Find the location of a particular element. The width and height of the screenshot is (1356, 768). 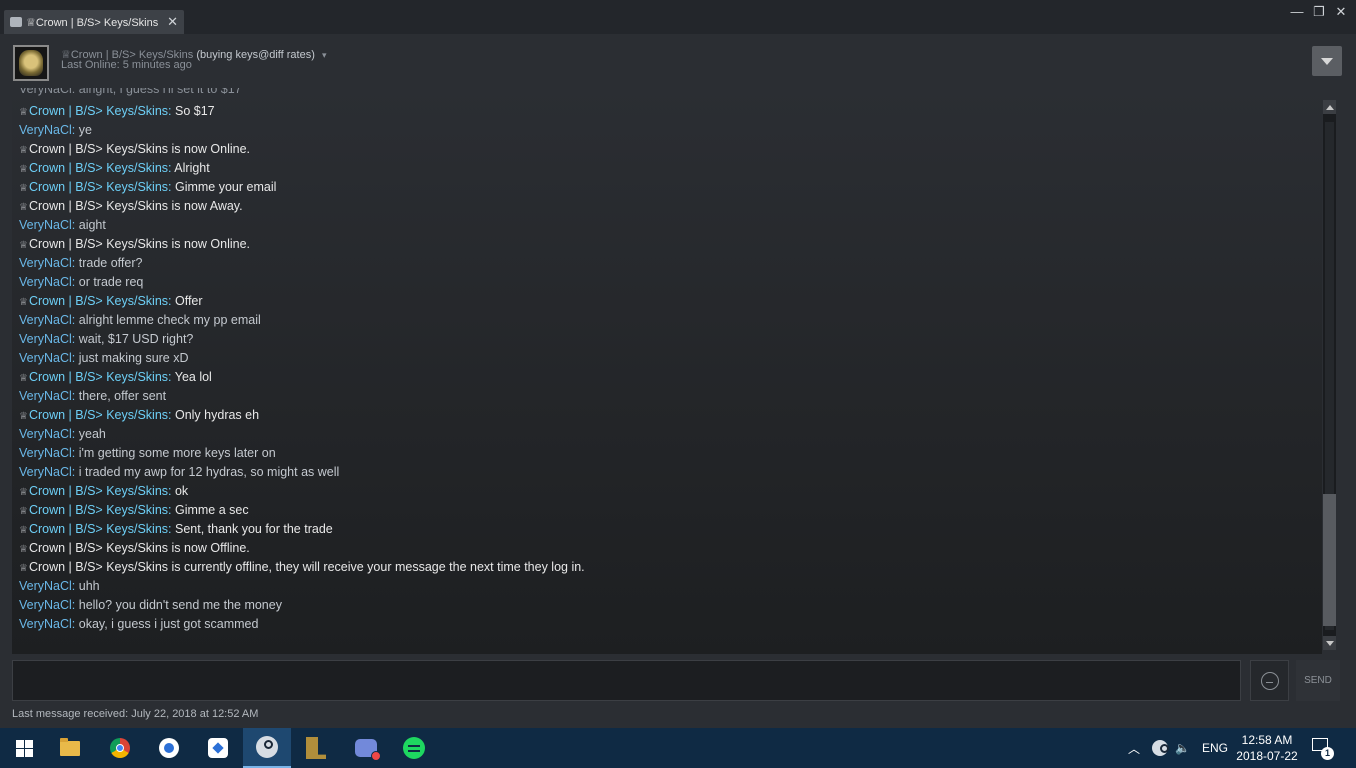

chat-tab: ♕Crown | B/S> Keys/Skins ✕ is located at coordinates (94, 22).